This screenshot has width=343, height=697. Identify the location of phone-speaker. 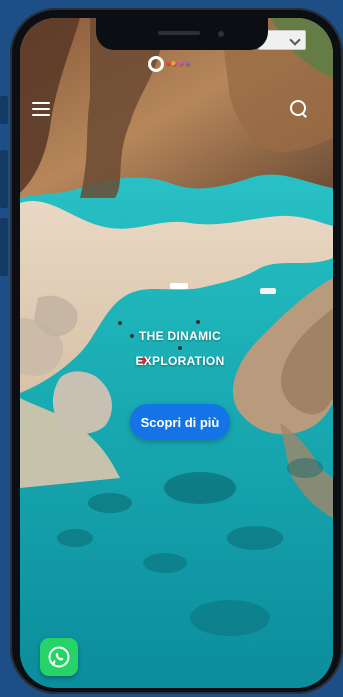
(179, 33).